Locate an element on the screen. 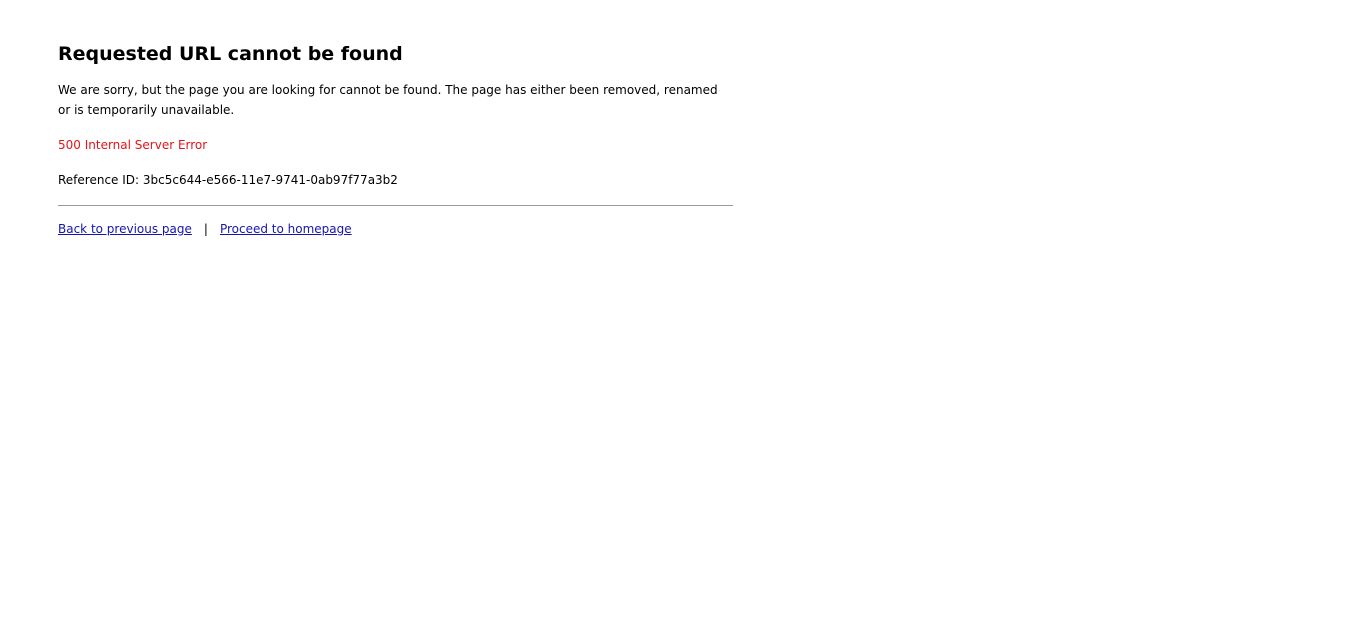 The width and height of the screenshot is (1366, 623). reference-id-value: 3bc5c644-e566-11e7-9741-0ab97f77a3b2 is located at coordinates (270, 180).